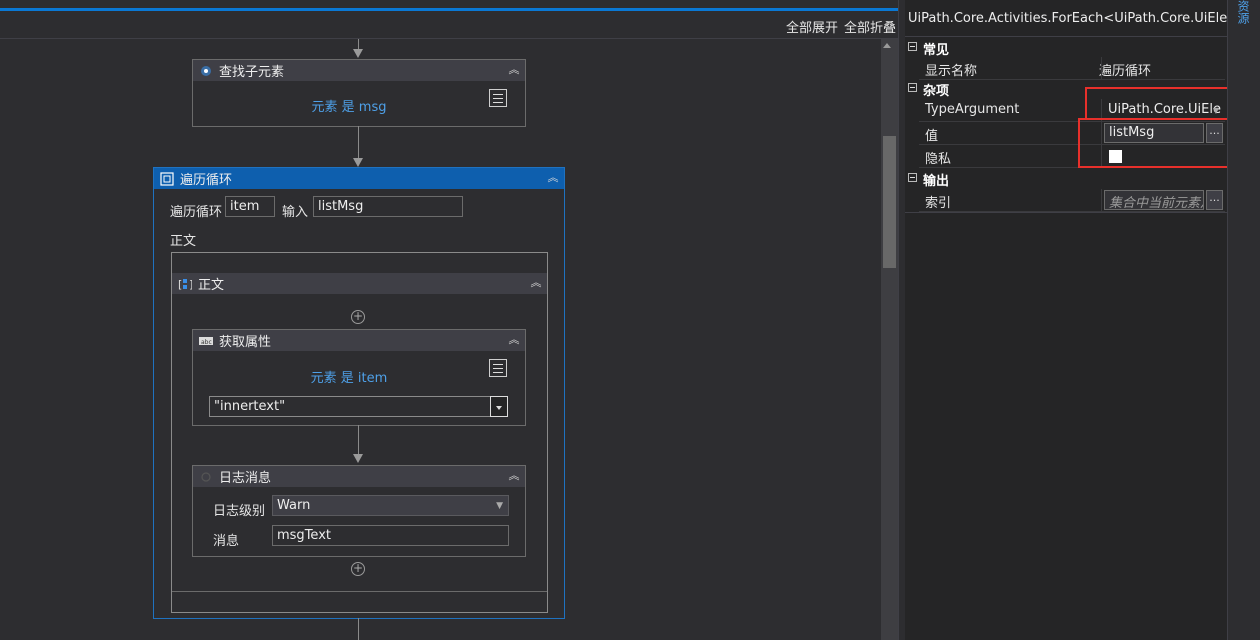  I want to click on type-argument-value: UiPath.Core.UiEle, so click(1164, 109).